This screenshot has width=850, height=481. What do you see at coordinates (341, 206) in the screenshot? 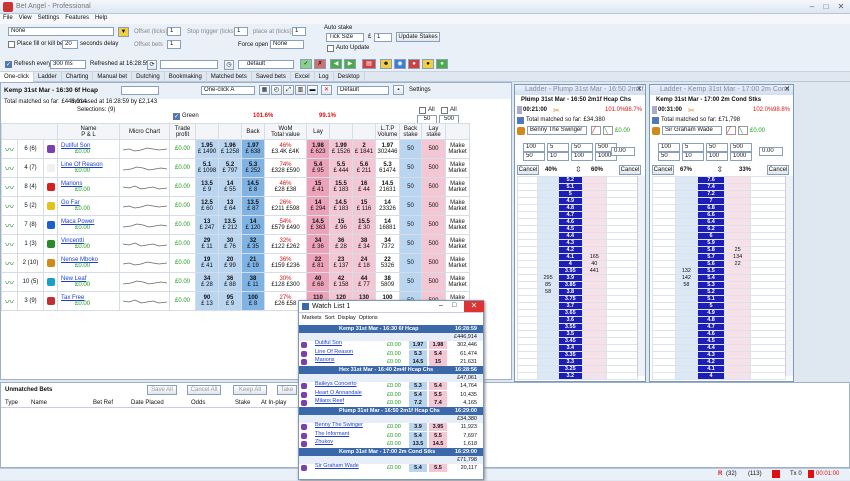
I see `lay-price-cell: 14.5 £ 183` at bounding box center [341, 206].